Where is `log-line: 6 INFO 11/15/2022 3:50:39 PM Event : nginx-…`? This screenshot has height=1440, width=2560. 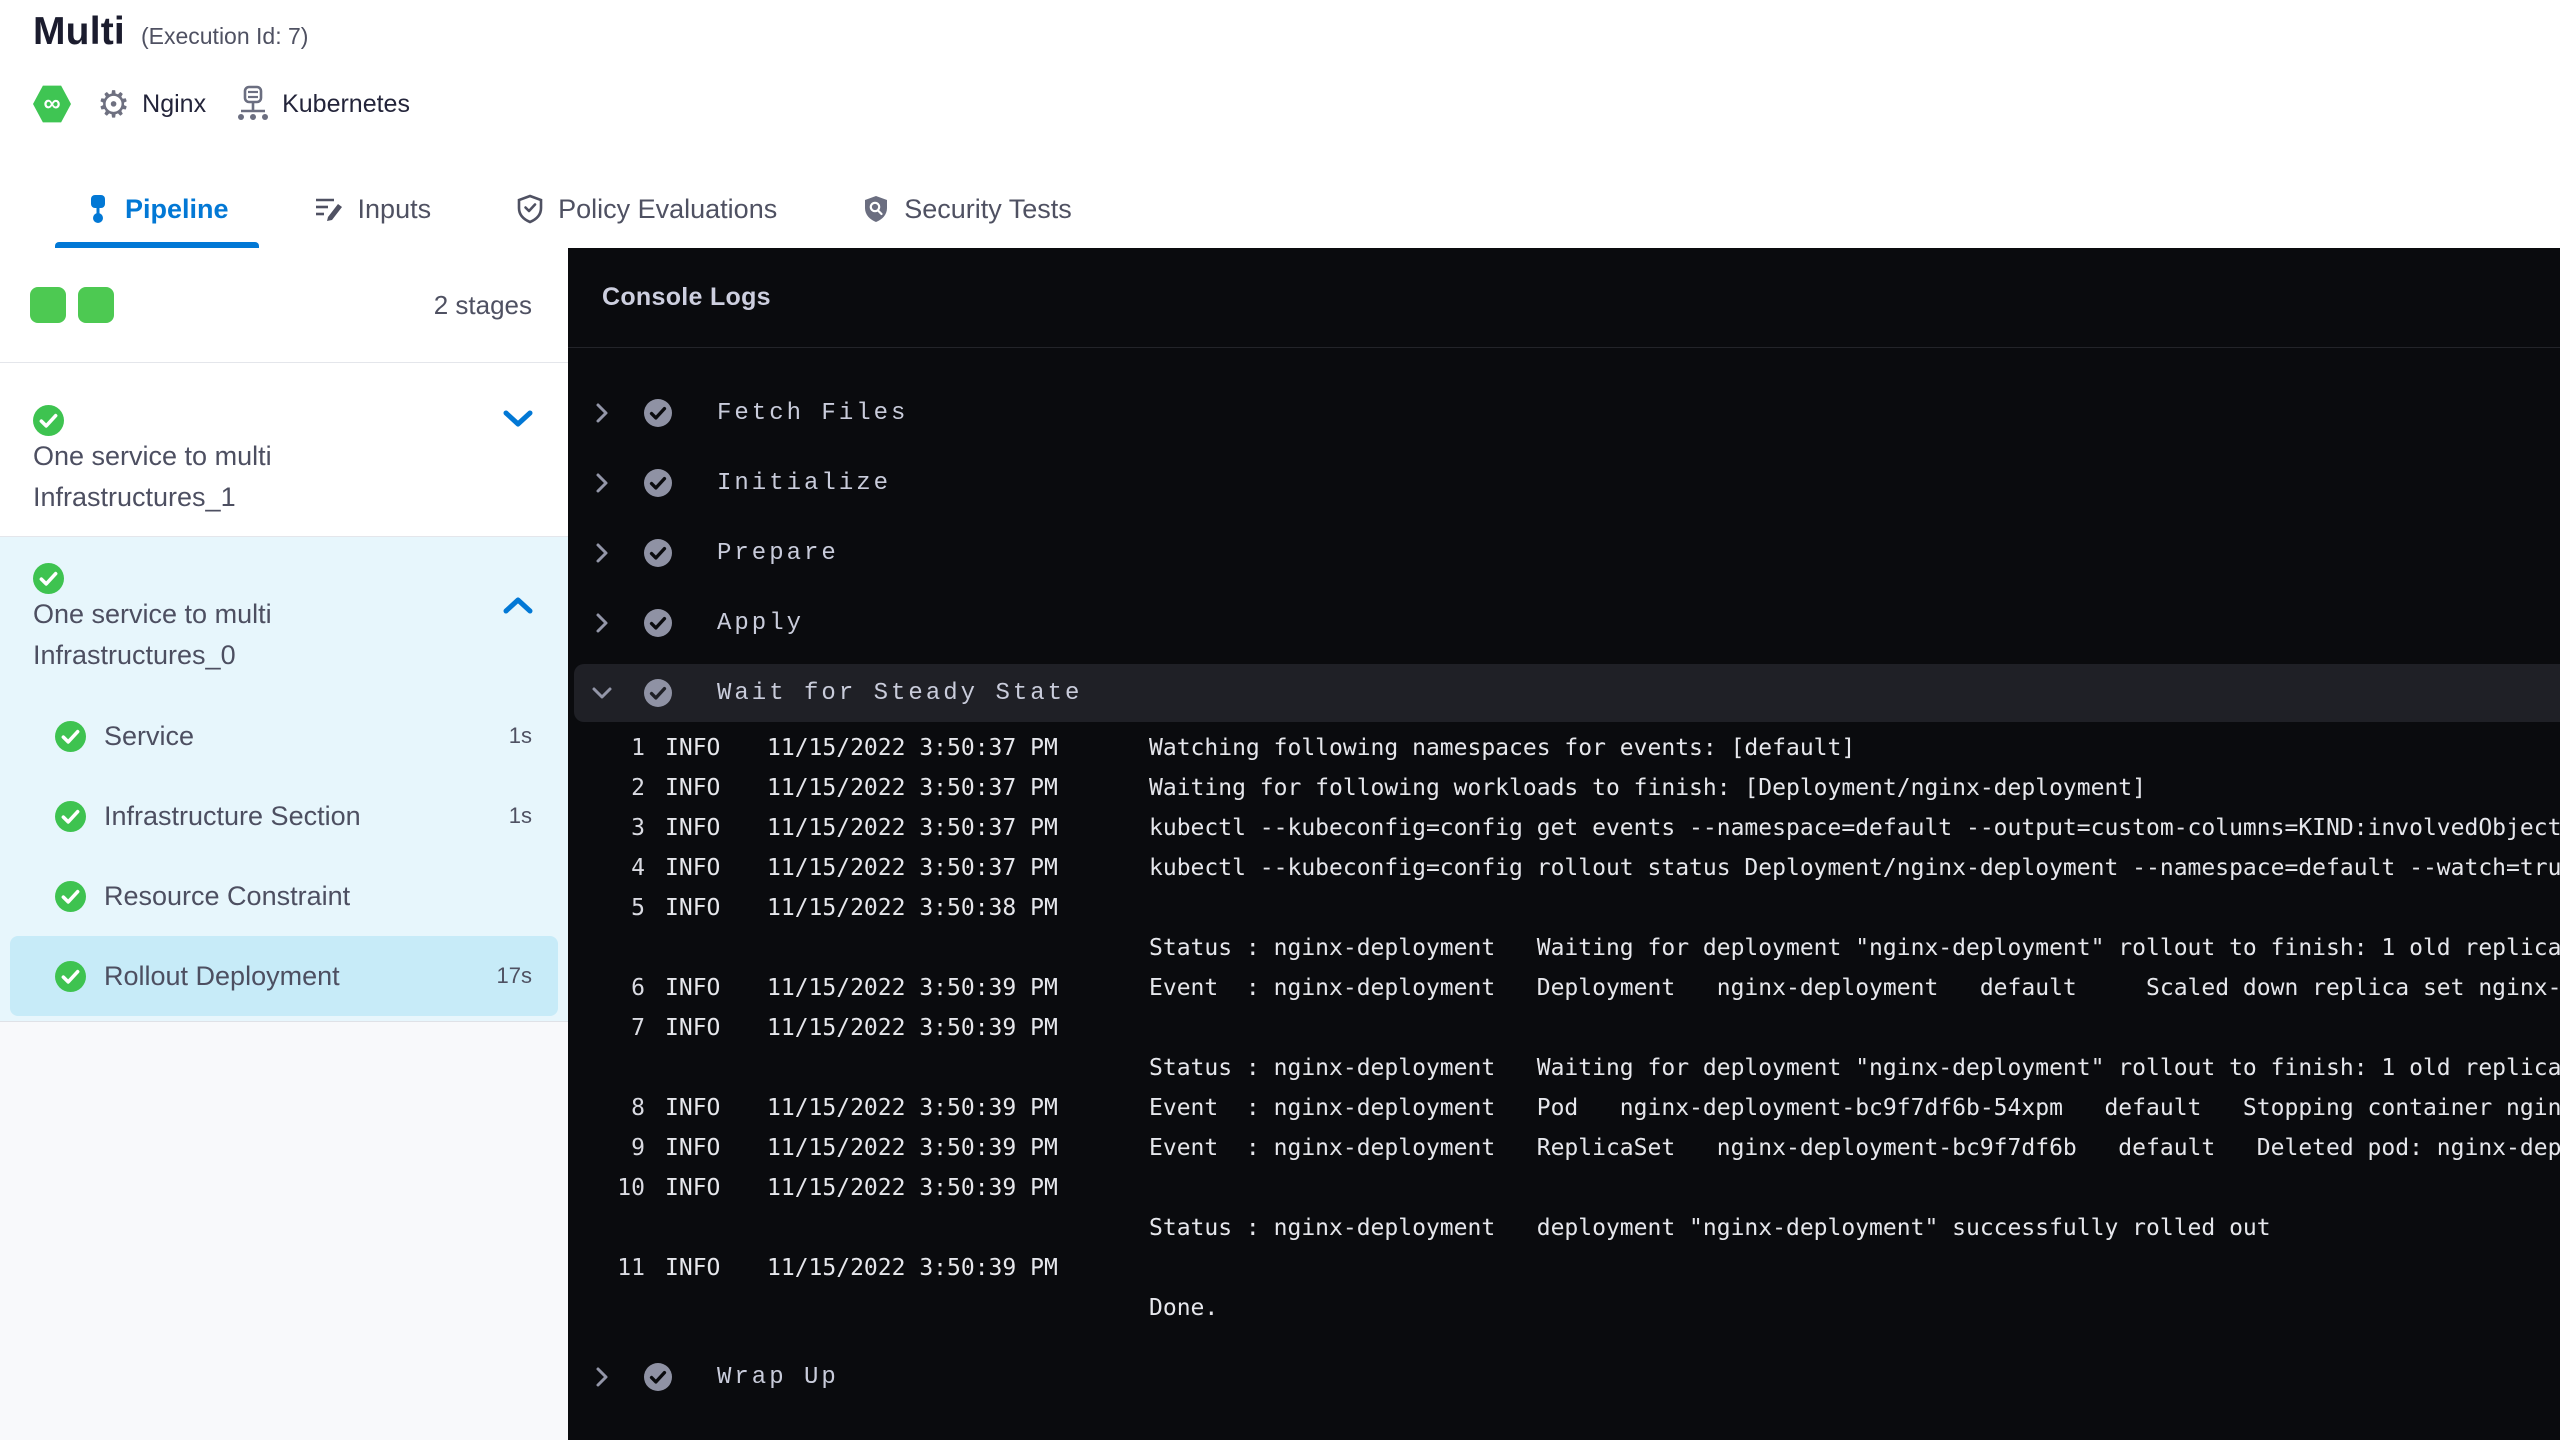
log-line: 6 INFO 11/15/2022 3:50:39 PM Event : nginx-… is located at coordinates (1564, 988).